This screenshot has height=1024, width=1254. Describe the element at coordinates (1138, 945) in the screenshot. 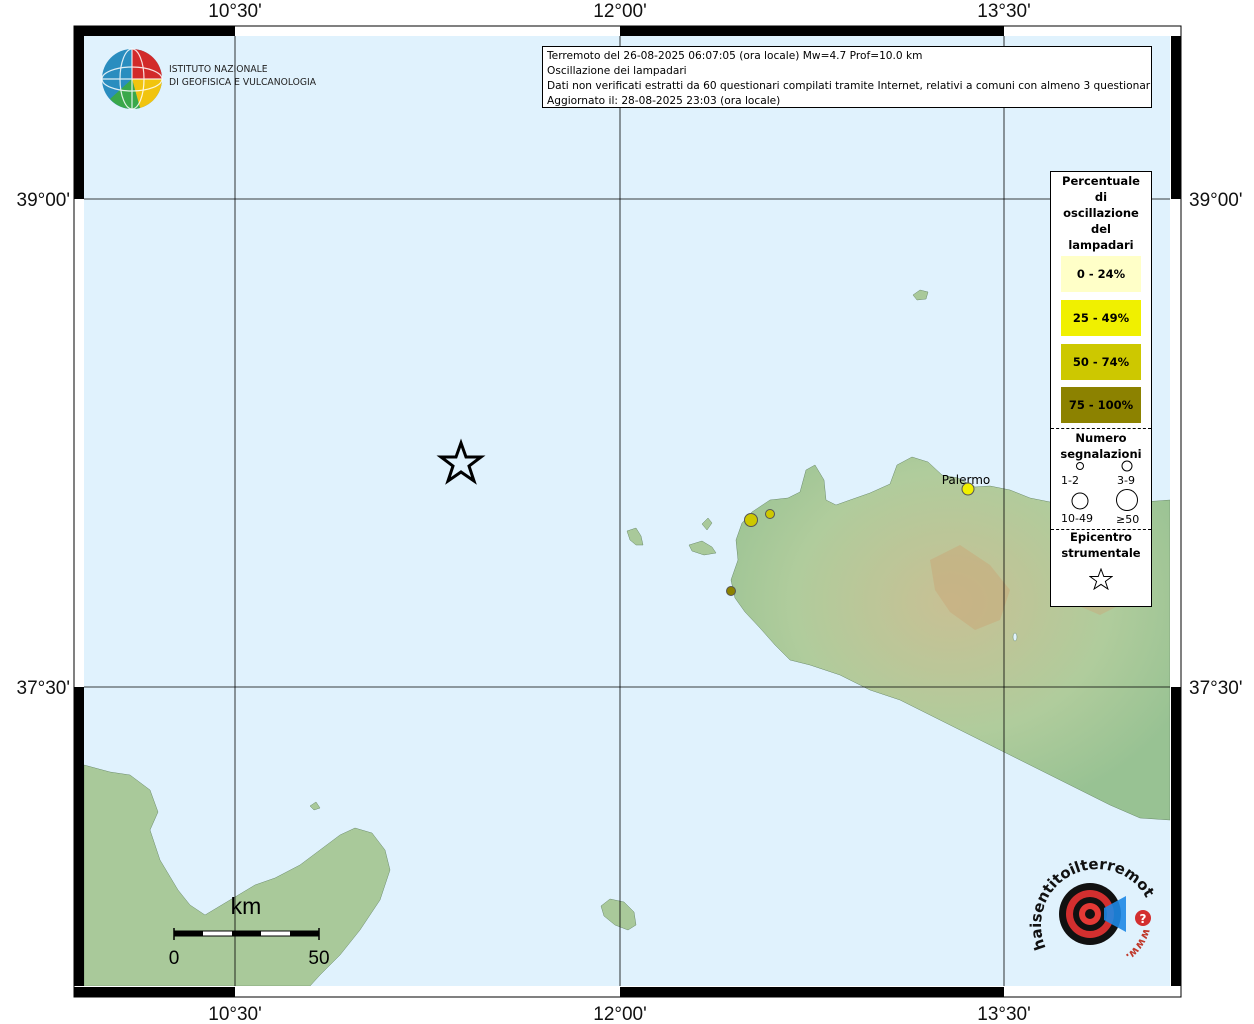

I see `svg-text: www.` at that location.